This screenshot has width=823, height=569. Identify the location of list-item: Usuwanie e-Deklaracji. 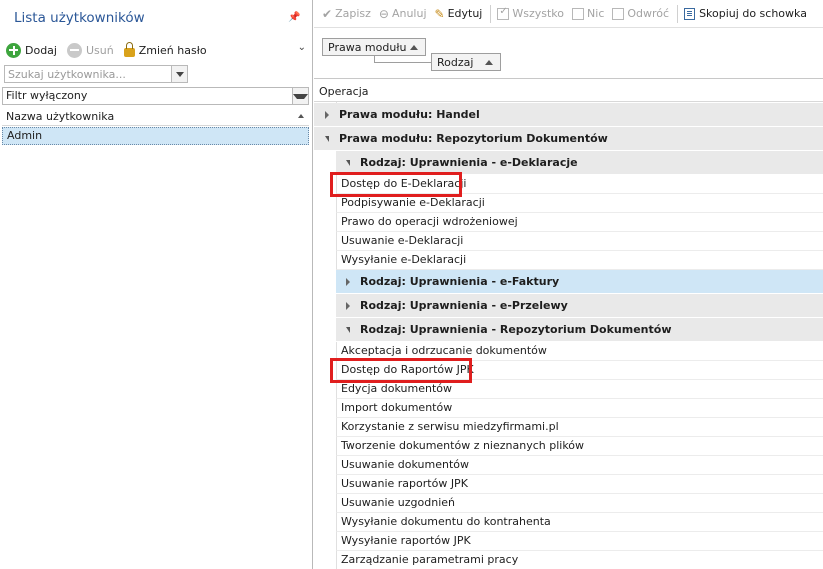
(579, 241).